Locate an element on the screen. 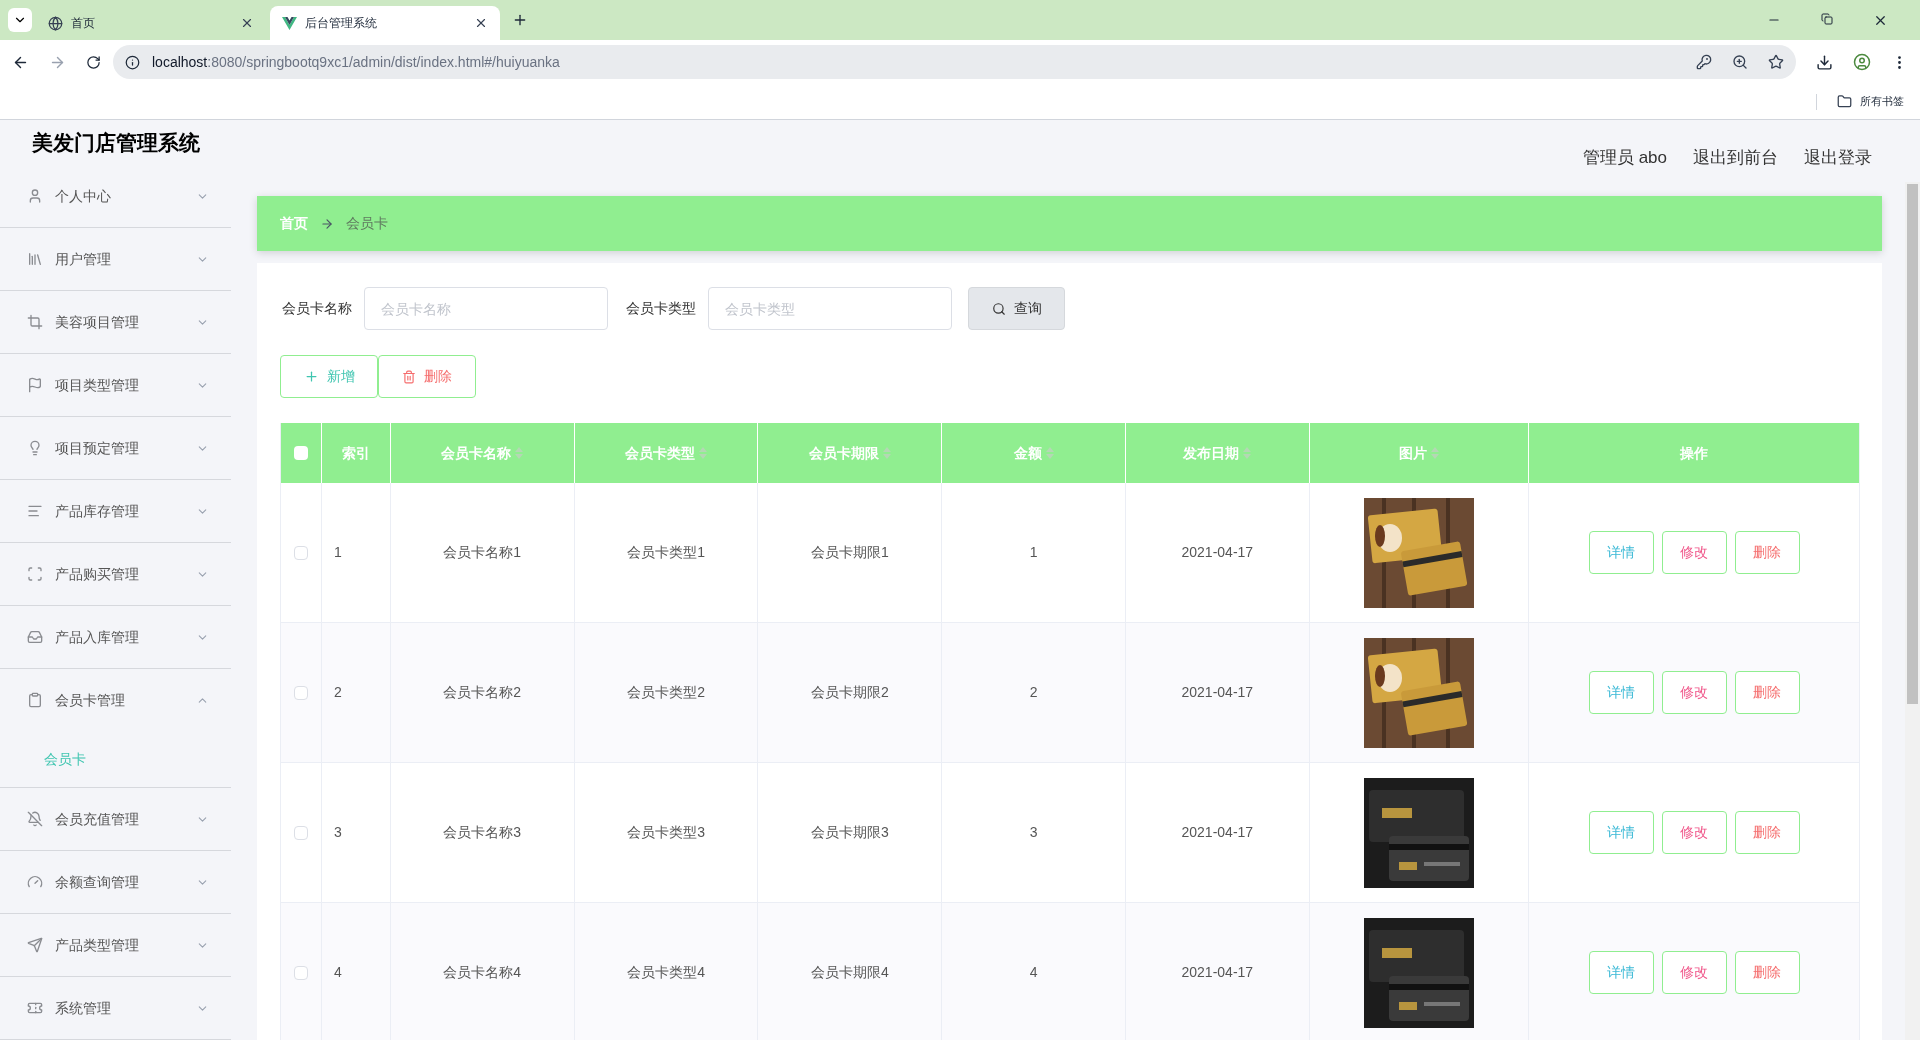 The width and height of the screenshot is (1920, 1040). lightbulb-icon is located at coordinates (35, 448).